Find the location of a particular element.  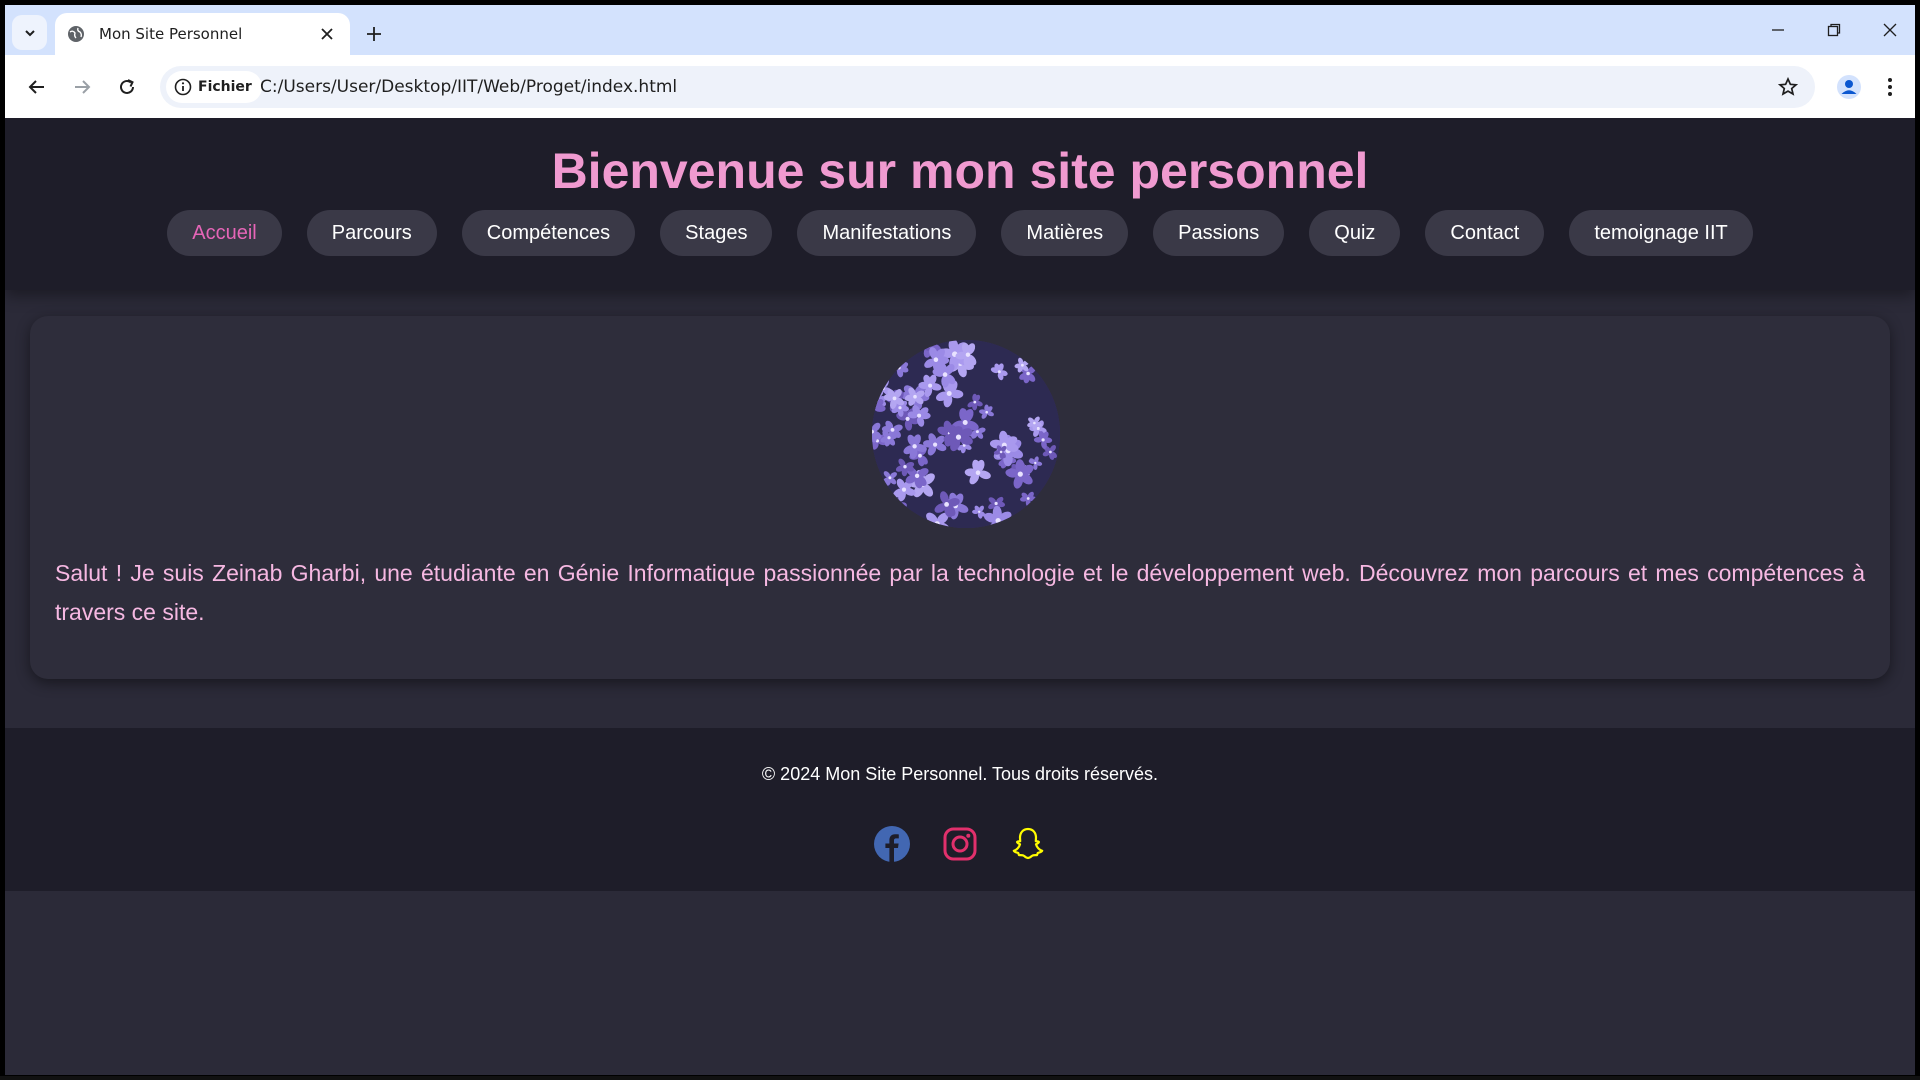

new-tab-button is located at coordinates (374, 34).